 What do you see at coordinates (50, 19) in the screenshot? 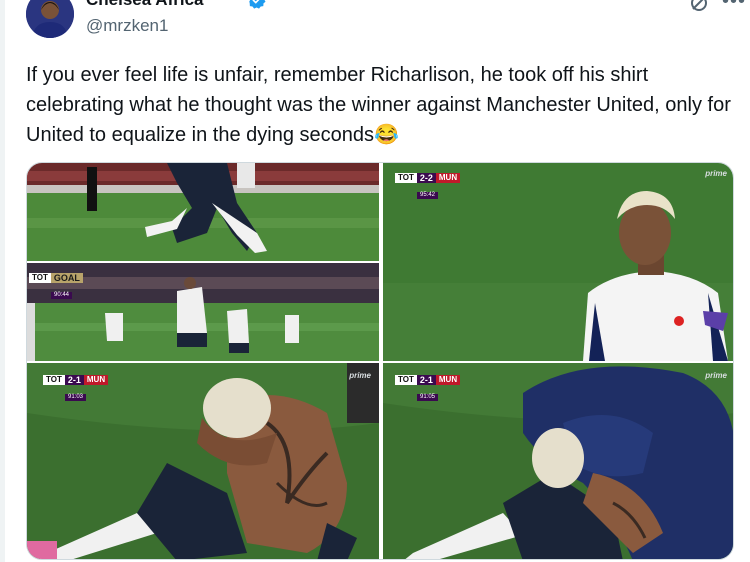
I see `avatar` at bounding box center [50, 19].